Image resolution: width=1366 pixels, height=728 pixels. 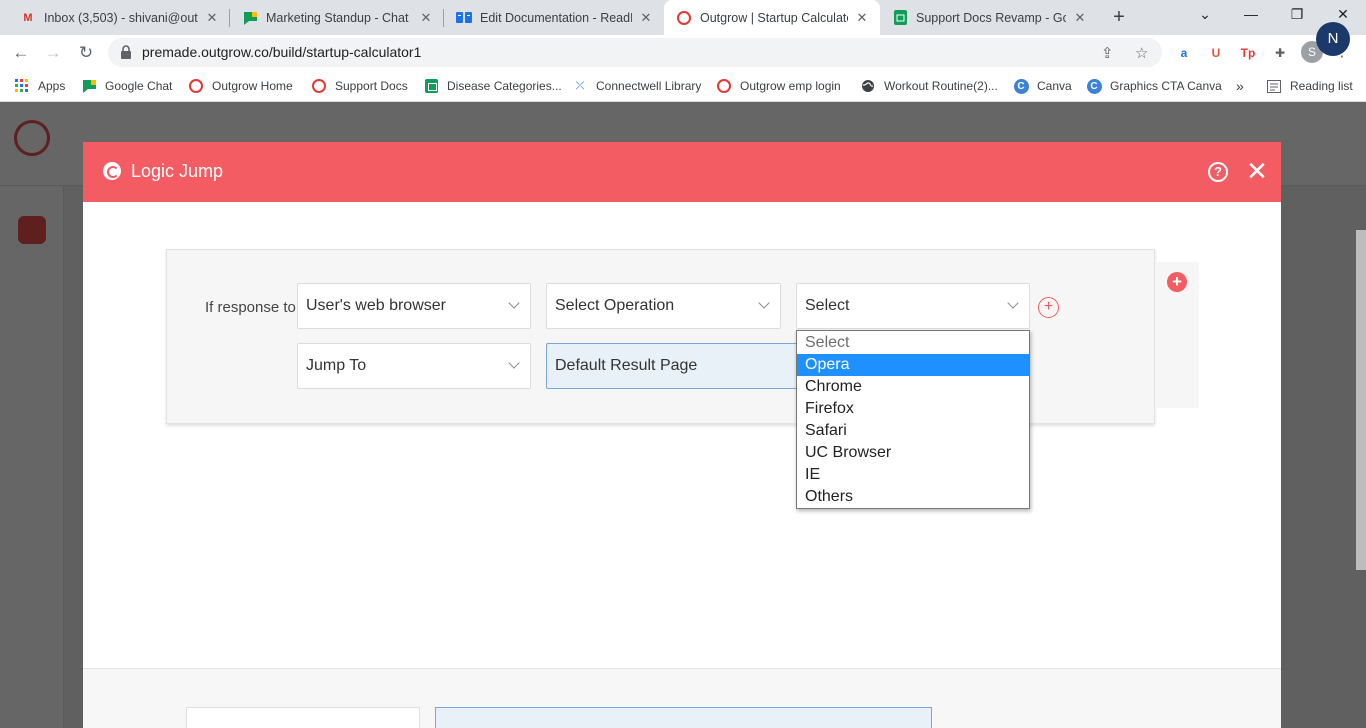 I want to click on jump-to-select-value: Jump To, so click(x=336, y=365).